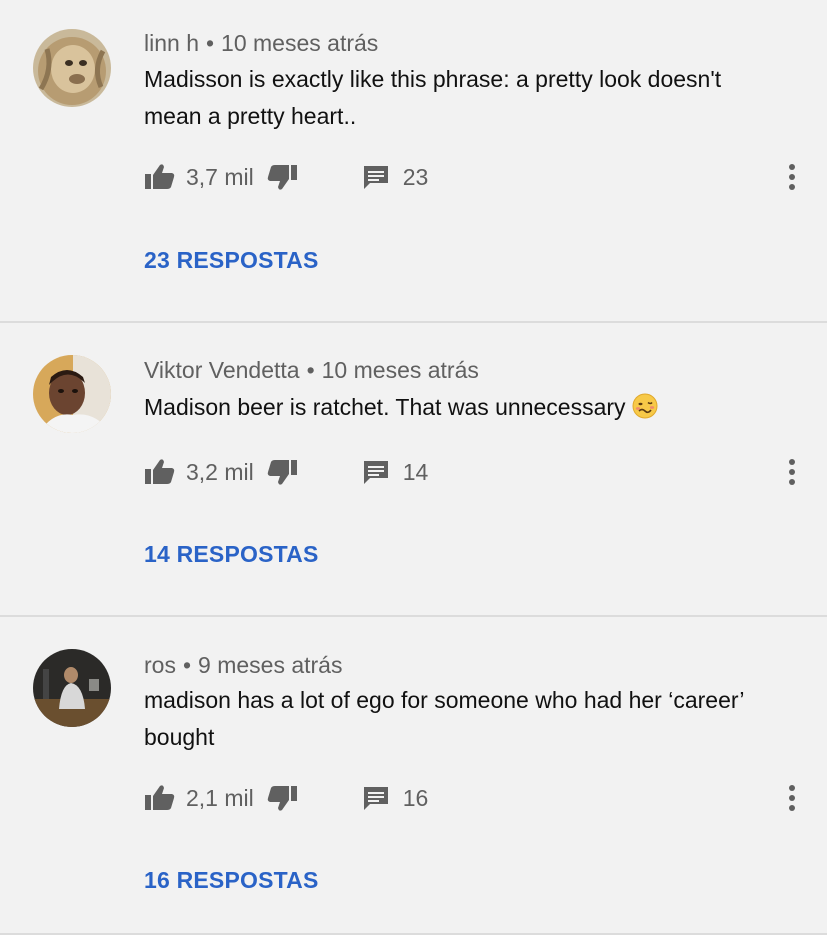 Image resolution: width=827 pixels, height=935 pixels. I want to click on like-count: 3,2 mil, so click(220, 471).